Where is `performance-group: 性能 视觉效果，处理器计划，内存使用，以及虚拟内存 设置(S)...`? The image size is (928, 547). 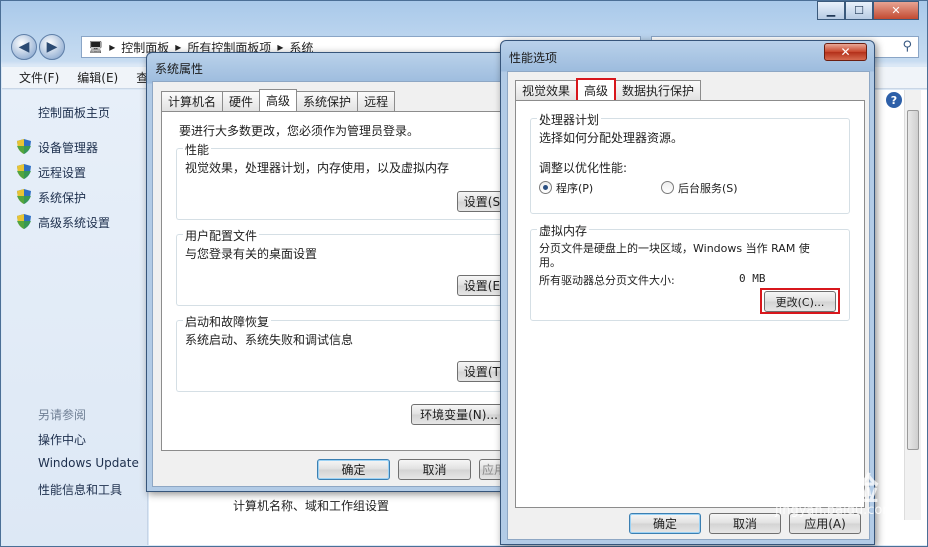
performance-group: 性能 视觉效果，处理器计划，内存使用，以及虚拟内存 设置(S)... is located at coordinates (349, 180).